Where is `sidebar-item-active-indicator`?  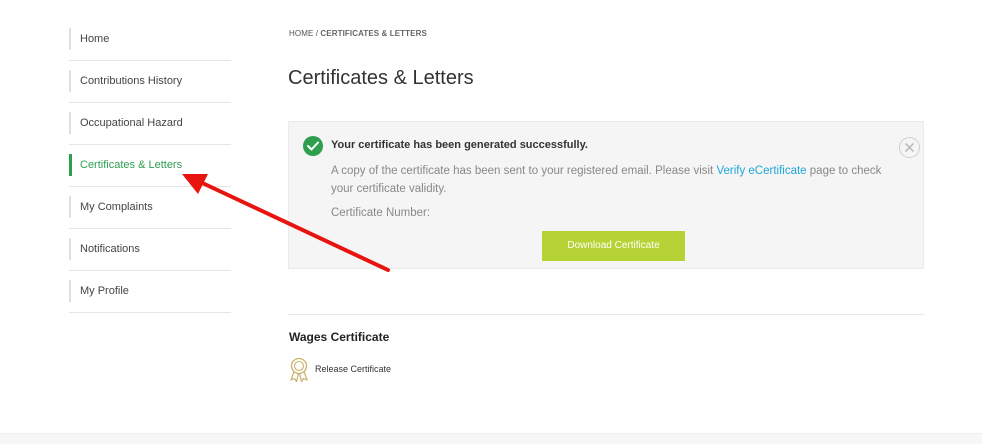 sidebar-item-active-indicator is located at coordinates (70, 165).